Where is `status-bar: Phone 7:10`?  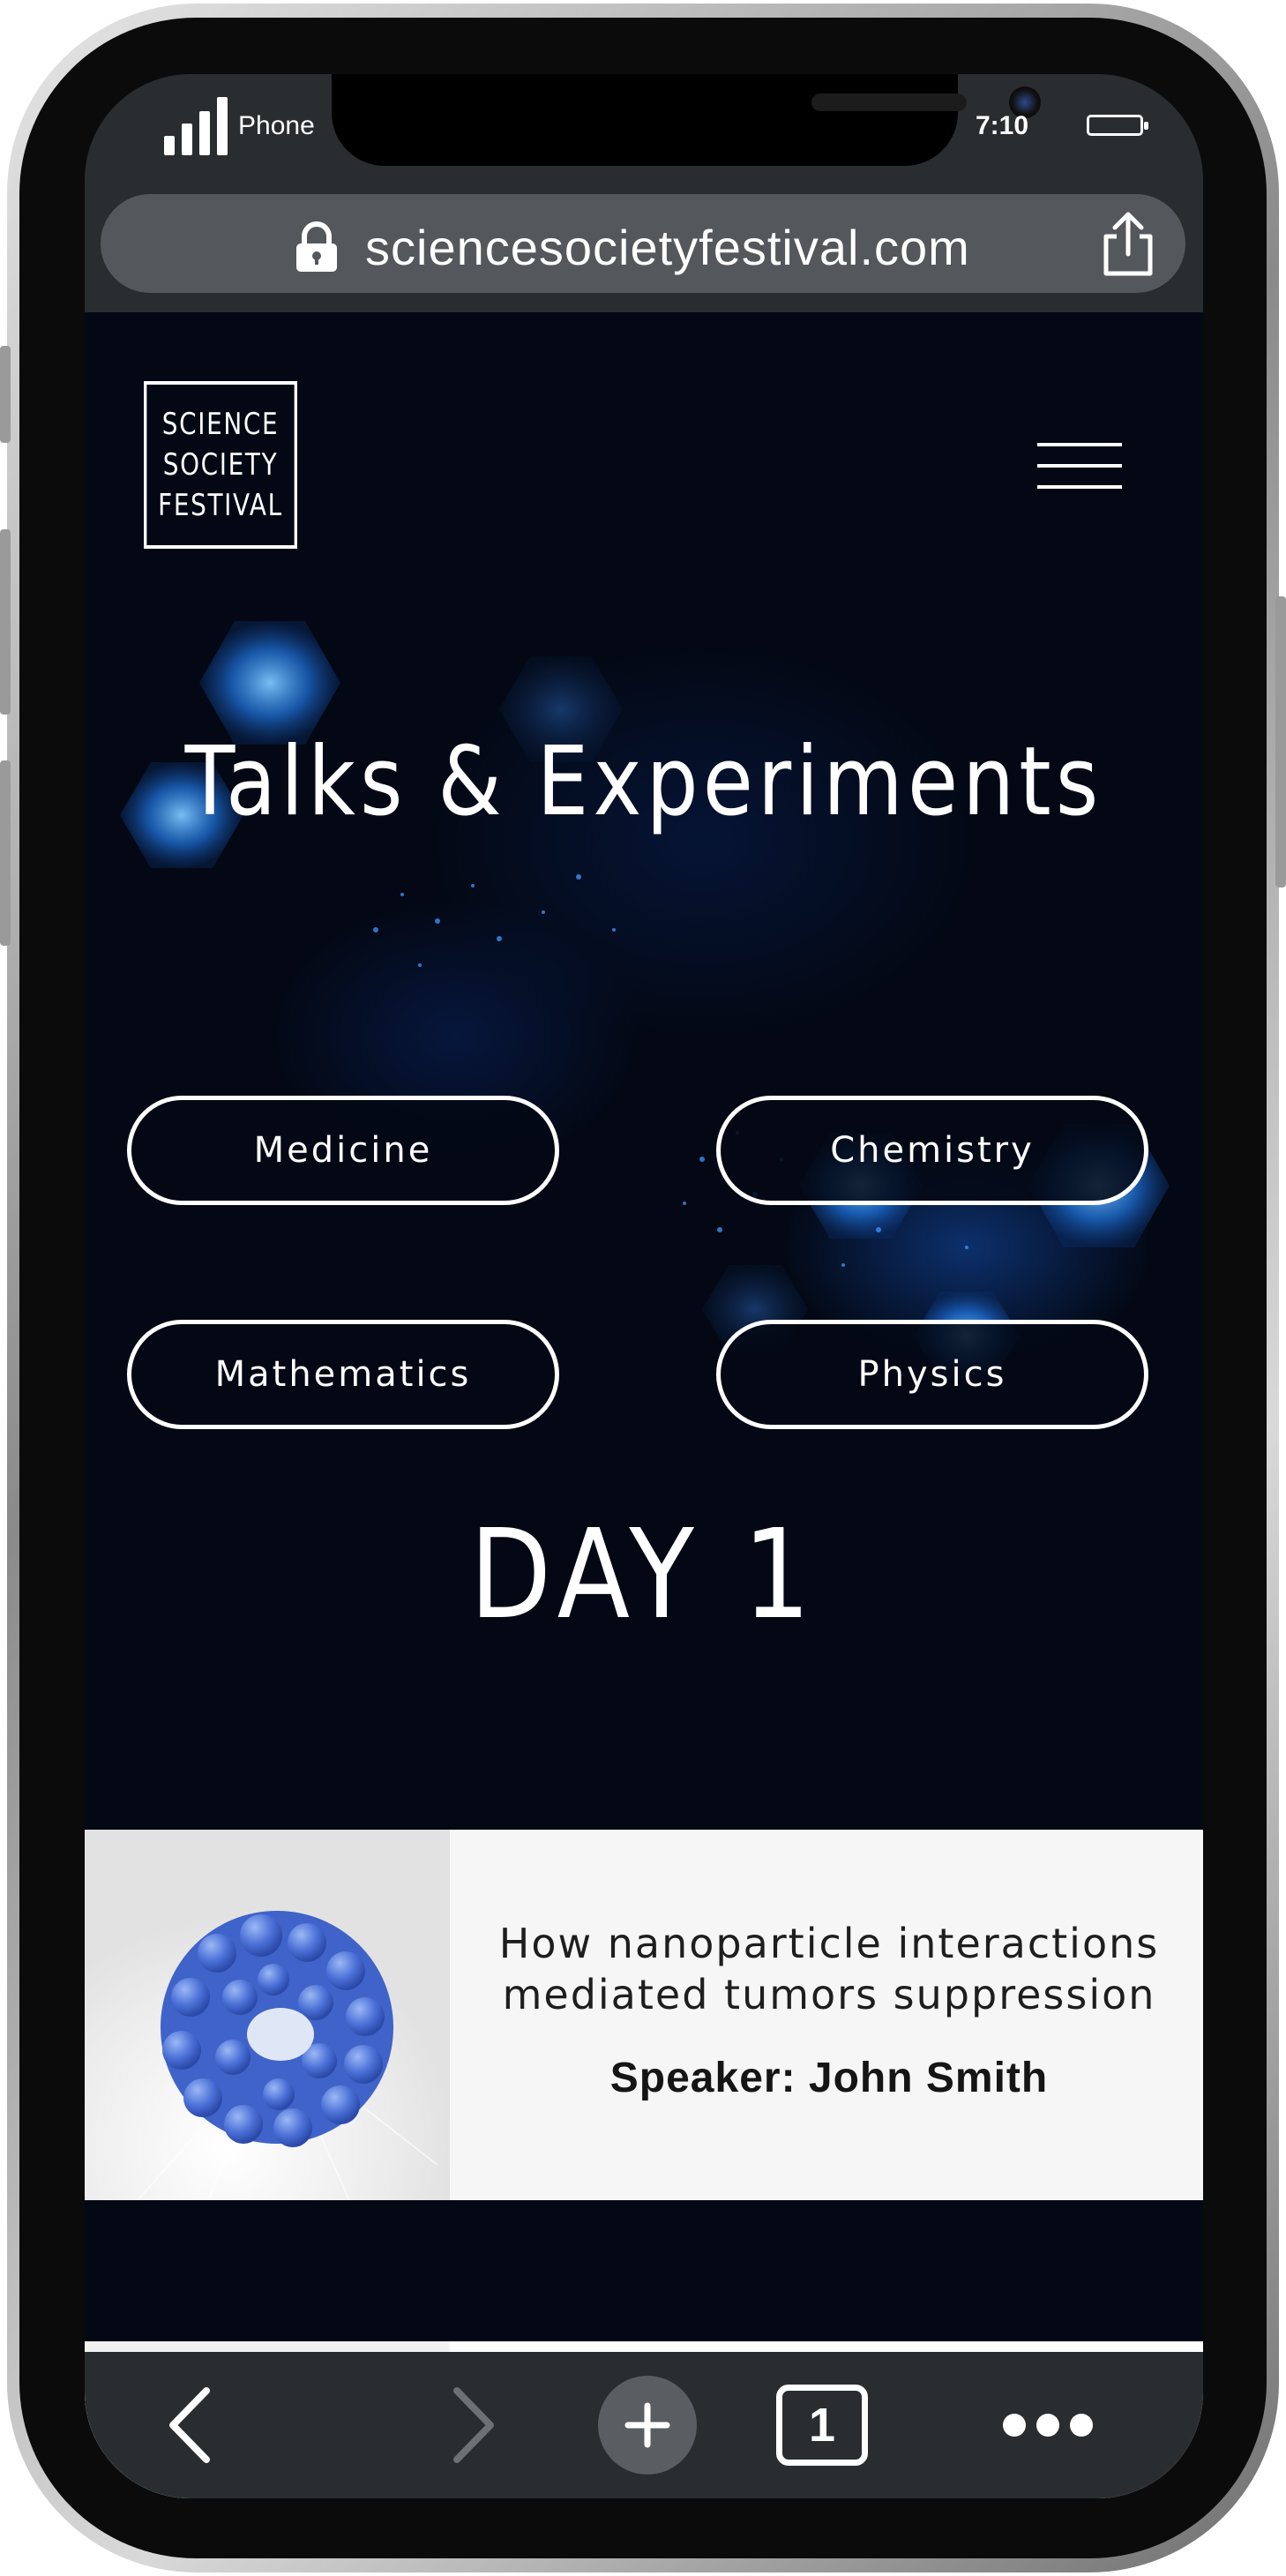 status-bar: Phone 7:10 is located at coordinates (644, 127).